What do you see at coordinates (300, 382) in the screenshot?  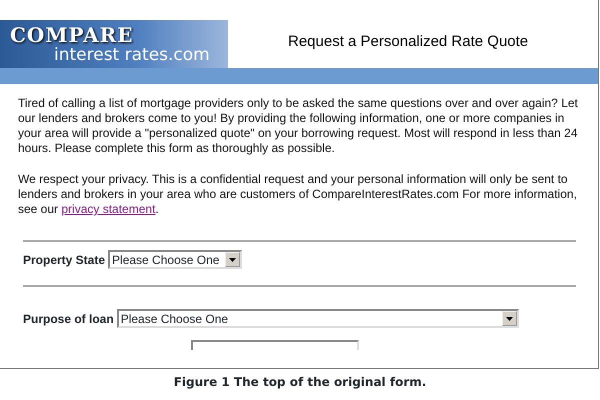 I see `figure-caption: Figure 1 The top of the original form.` at bounding box center [300, 382].